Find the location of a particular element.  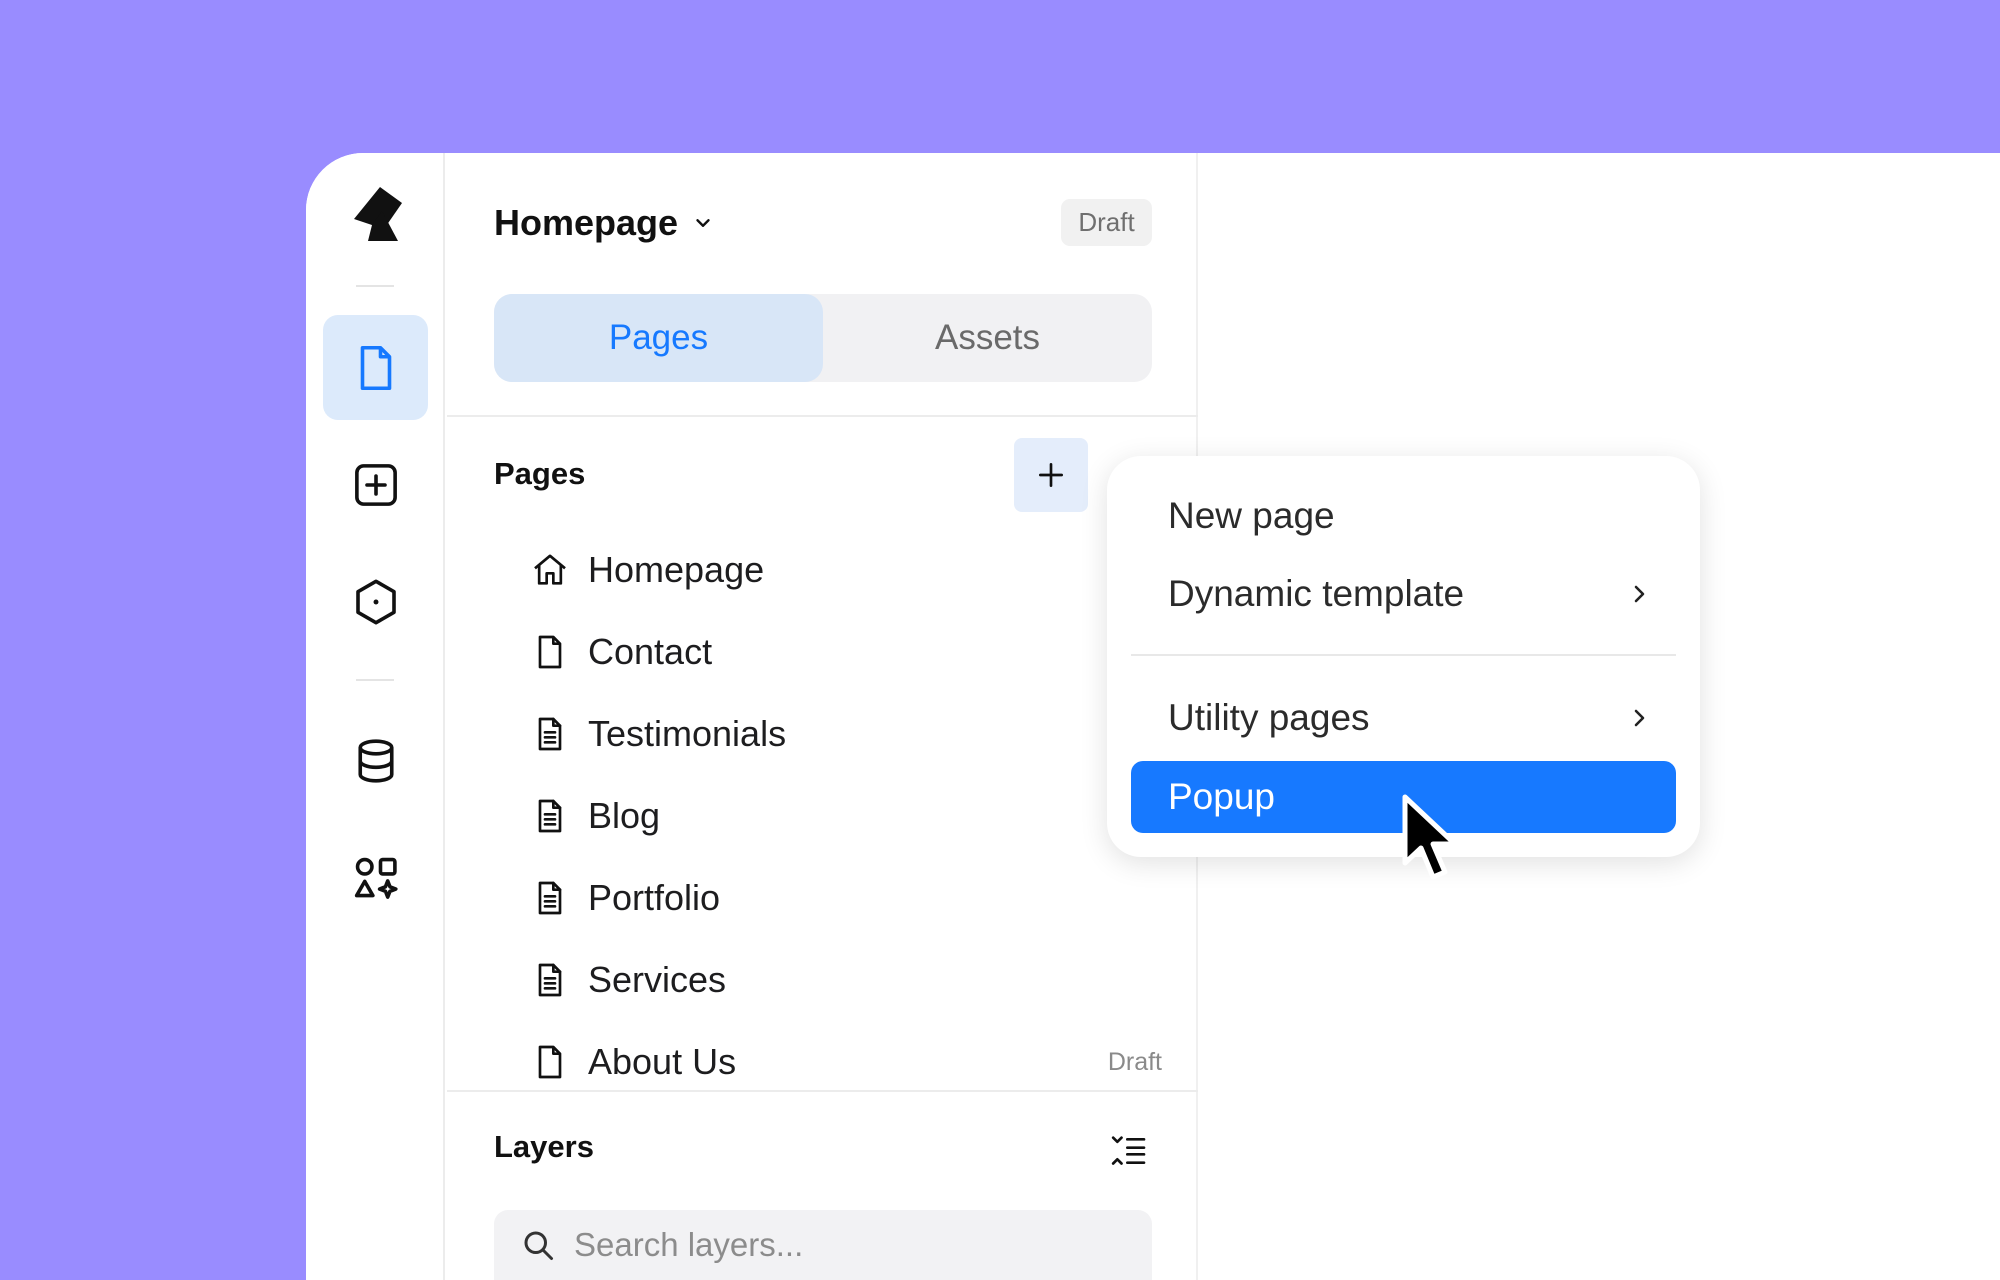

database-icon is located at coordinates (375, 760).